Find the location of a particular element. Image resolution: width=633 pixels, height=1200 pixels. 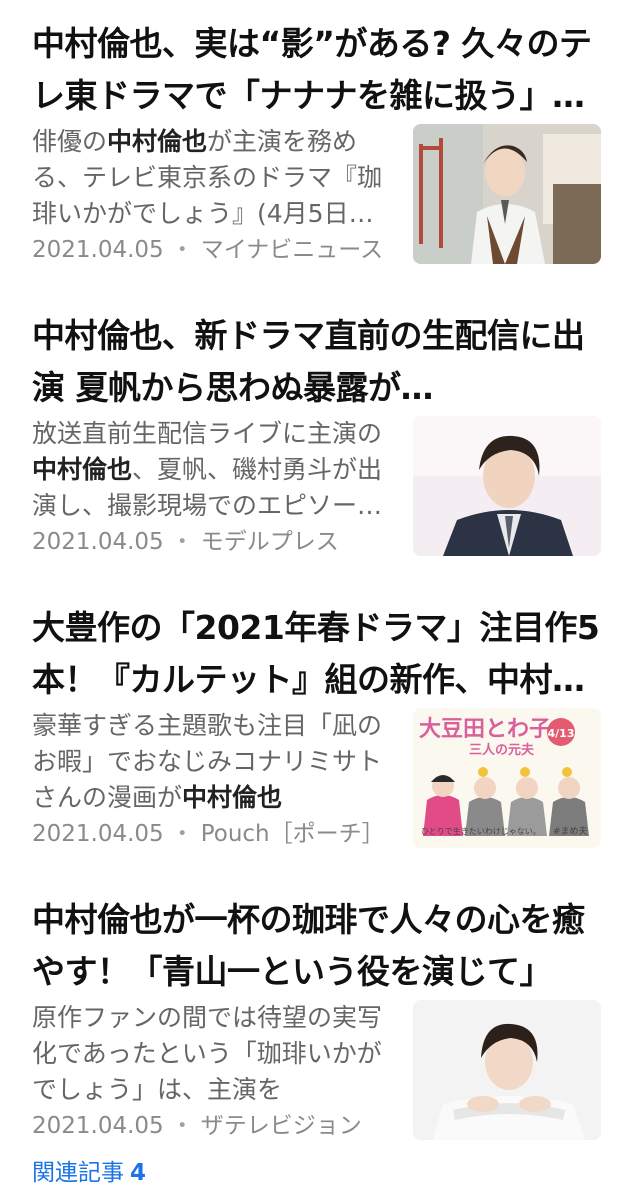

thumbnail-image-cafe-man is located at coordinates (507, 194).